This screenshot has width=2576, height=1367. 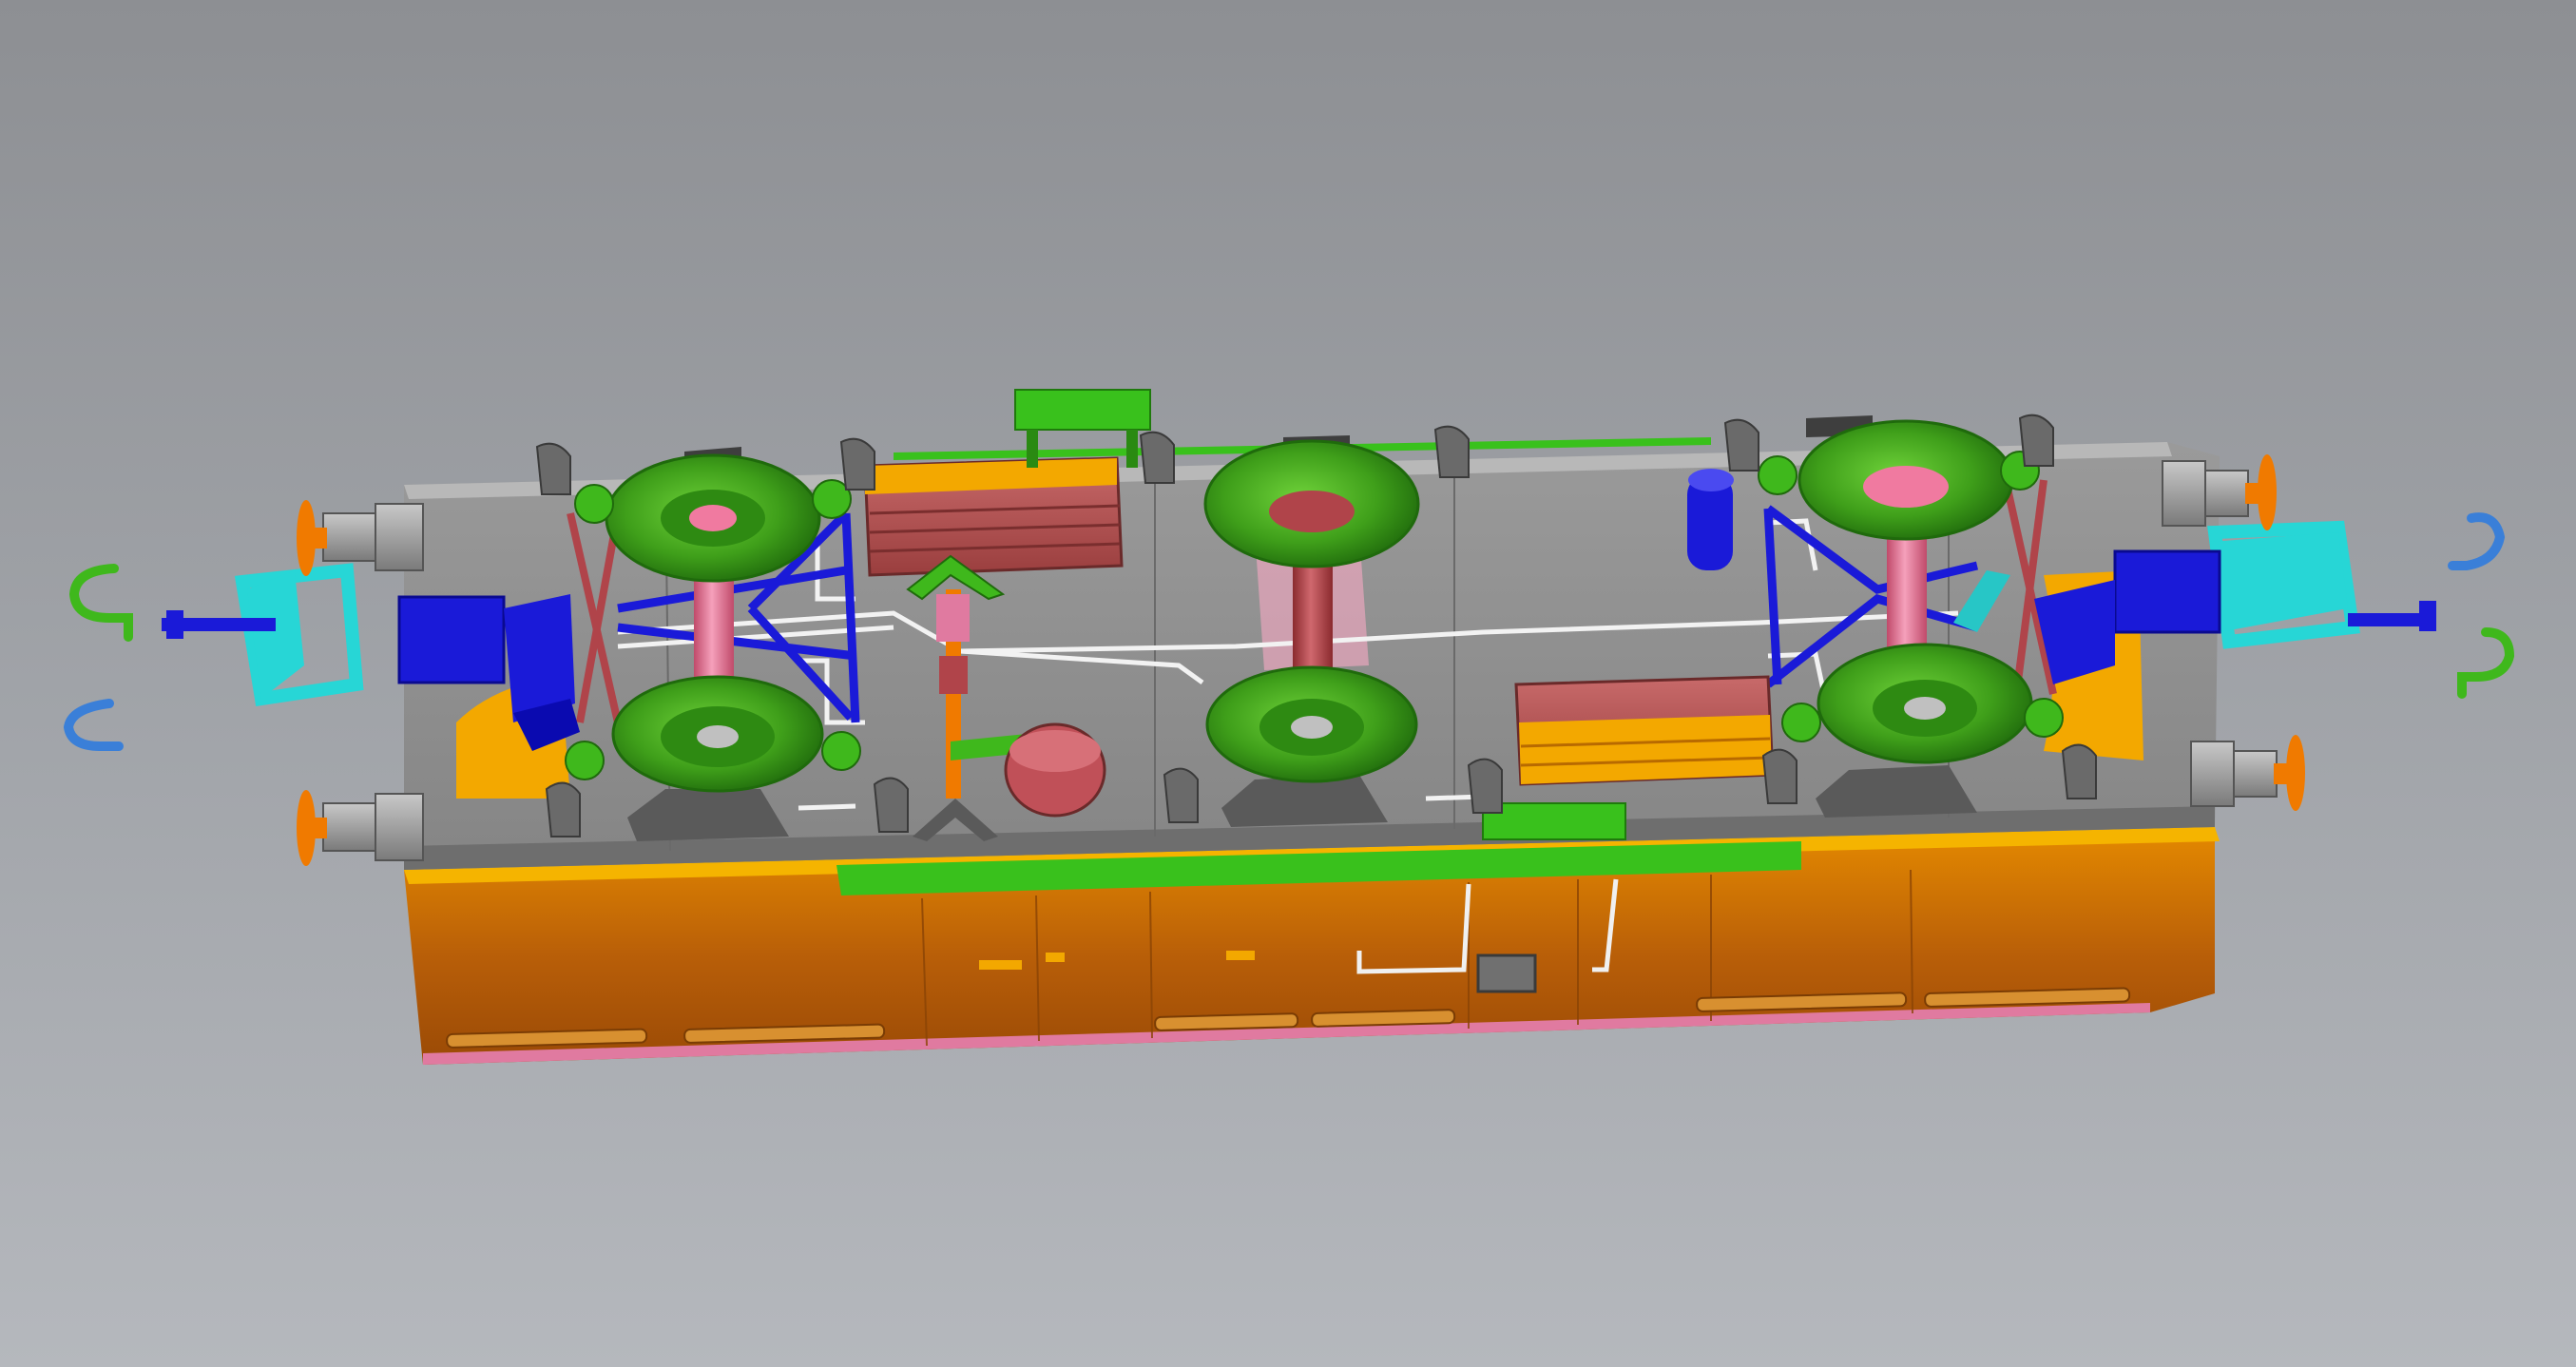 I want to click on hose-right-blue, so click(x=2477, y=541).